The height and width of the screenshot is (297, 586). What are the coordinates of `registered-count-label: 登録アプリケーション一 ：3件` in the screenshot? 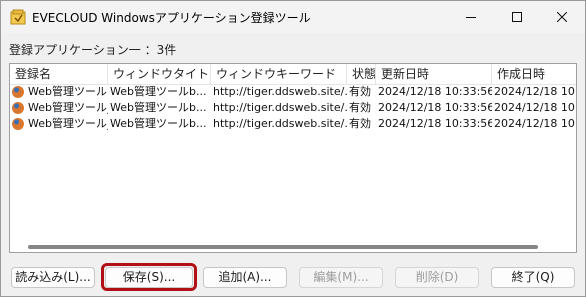 It's located at (93, 50).